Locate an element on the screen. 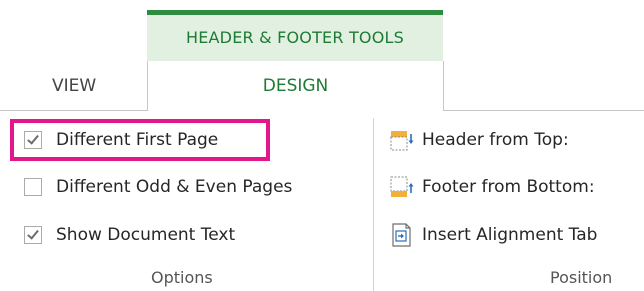  different-odd-even-pages-checkbox: Different Odd & Even Pages is located at coordinates (158, 187).